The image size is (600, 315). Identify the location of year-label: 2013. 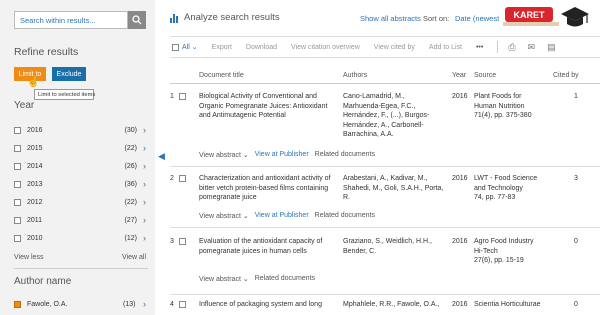
(35, 184).